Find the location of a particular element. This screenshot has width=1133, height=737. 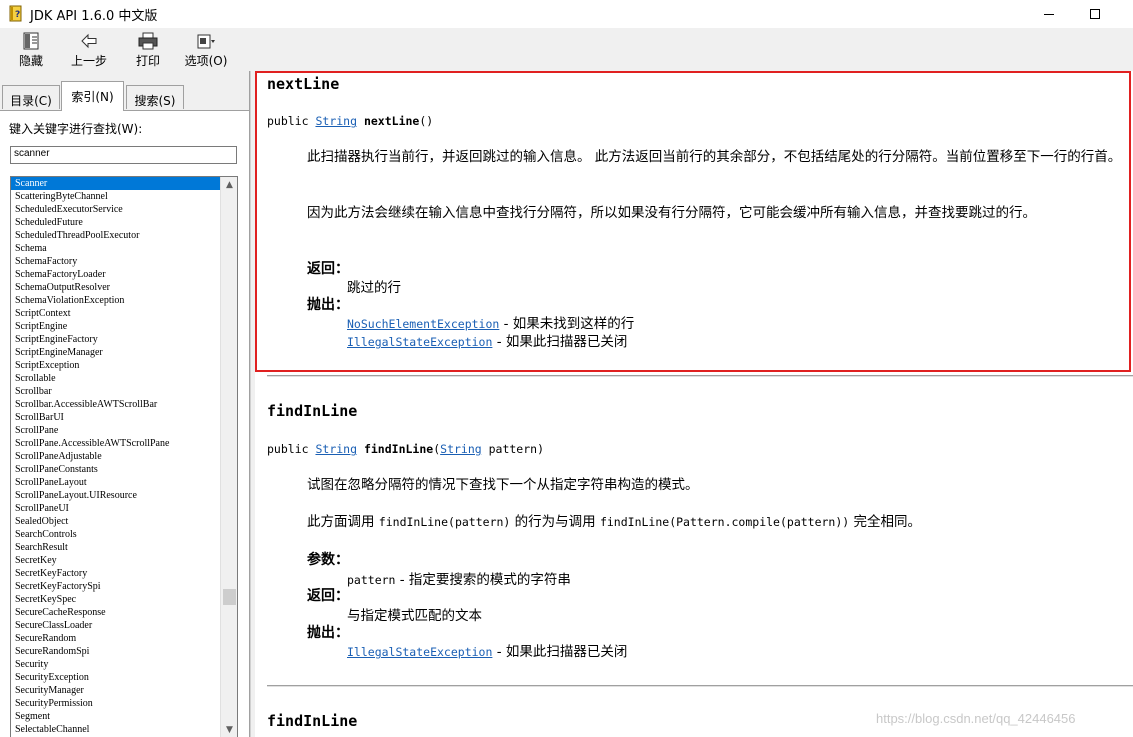

method-title-findinline: findInLine is located at coordinates (312, 411).